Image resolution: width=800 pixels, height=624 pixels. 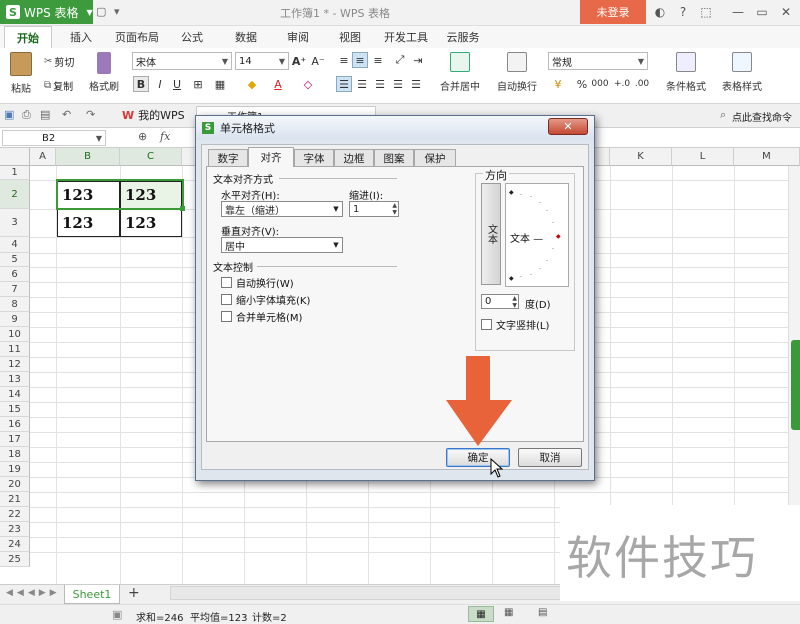 What do you see at coordinates (542, 612) in the screenshot?
I see `reading-view-icon: ▤` at bounding box center [542, 612].